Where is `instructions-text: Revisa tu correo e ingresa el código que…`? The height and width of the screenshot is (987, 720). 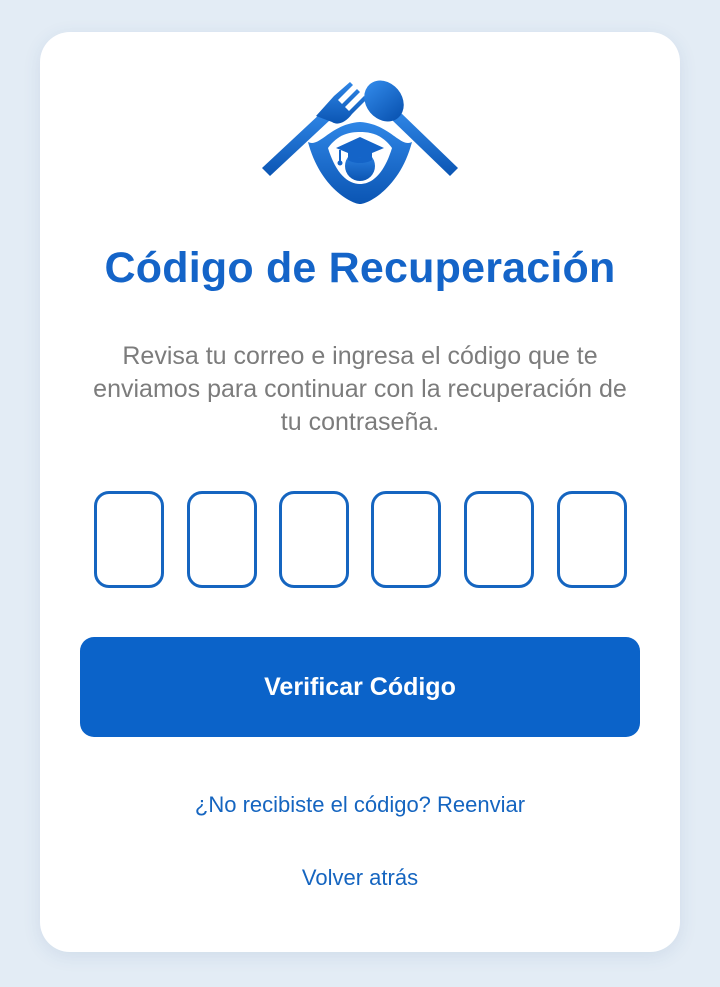 instructions-text: Revisa tu correo e ingresa el código que… is located at coordinates (360, 389).